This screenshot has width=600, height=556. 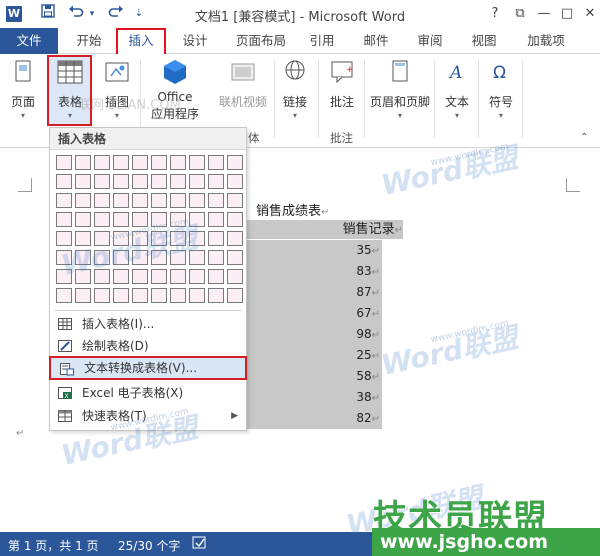 What do you see at coordinates (149, 545) in the screenshot?
I see `status-word-count: 25/30 个字` at bounding box center [149, 545].